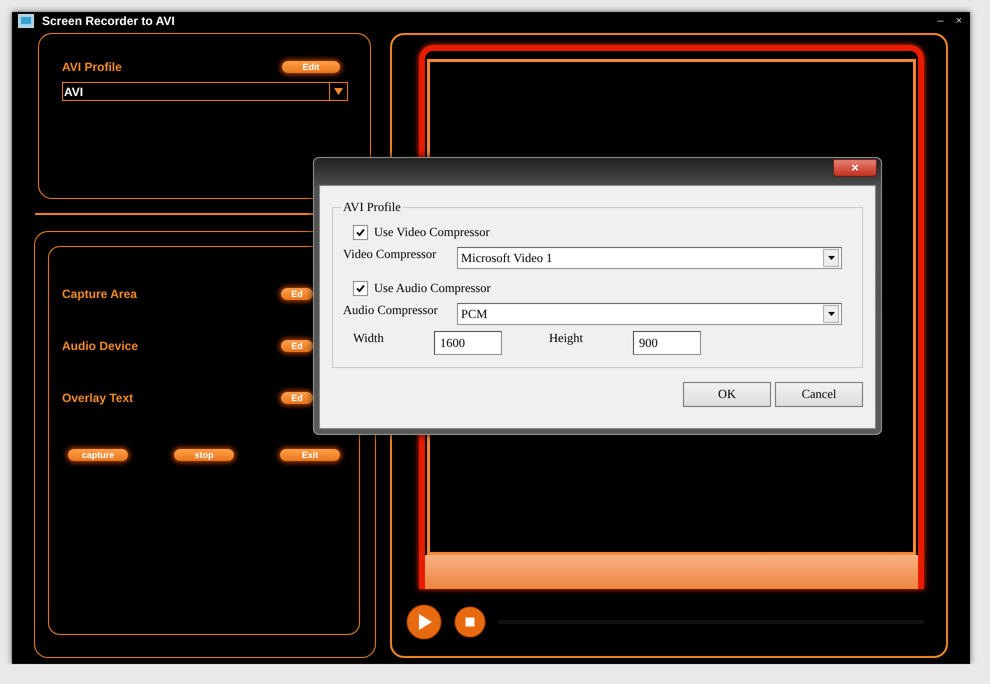  I want to click on stop-button, so click(470, 622).